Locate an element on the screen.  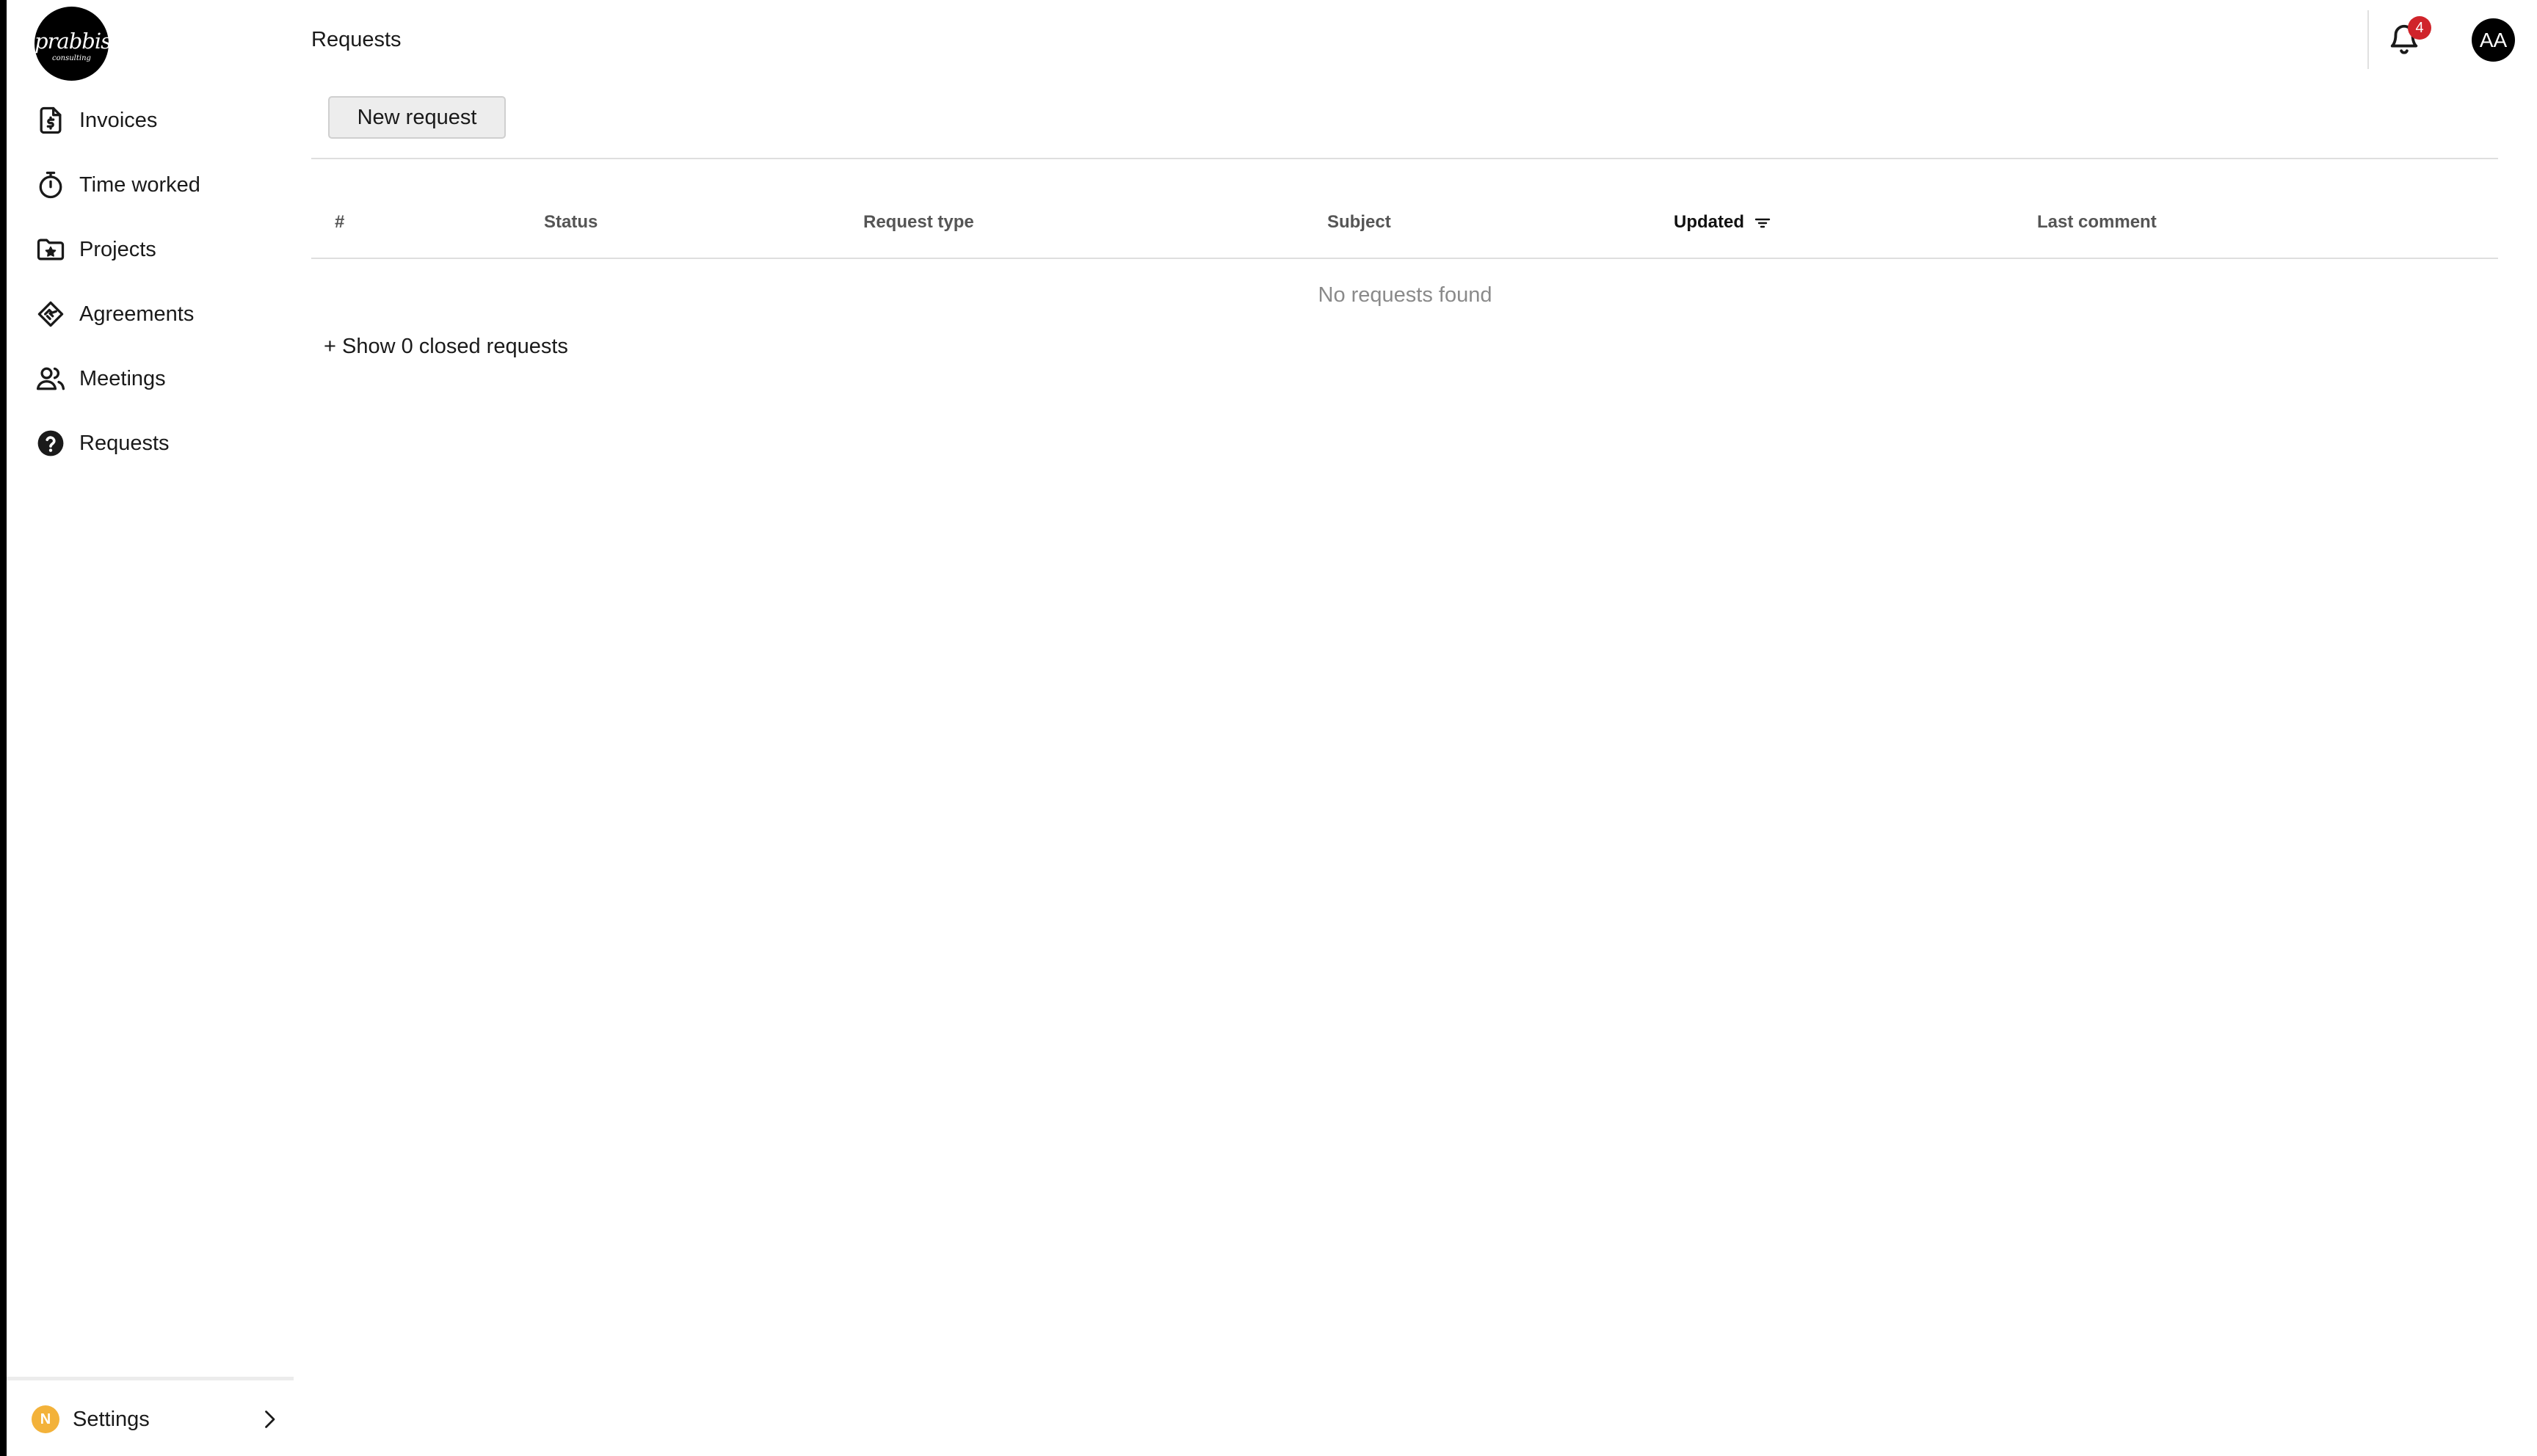
settings-button: N Settings is located at coordinates (150, 1418).